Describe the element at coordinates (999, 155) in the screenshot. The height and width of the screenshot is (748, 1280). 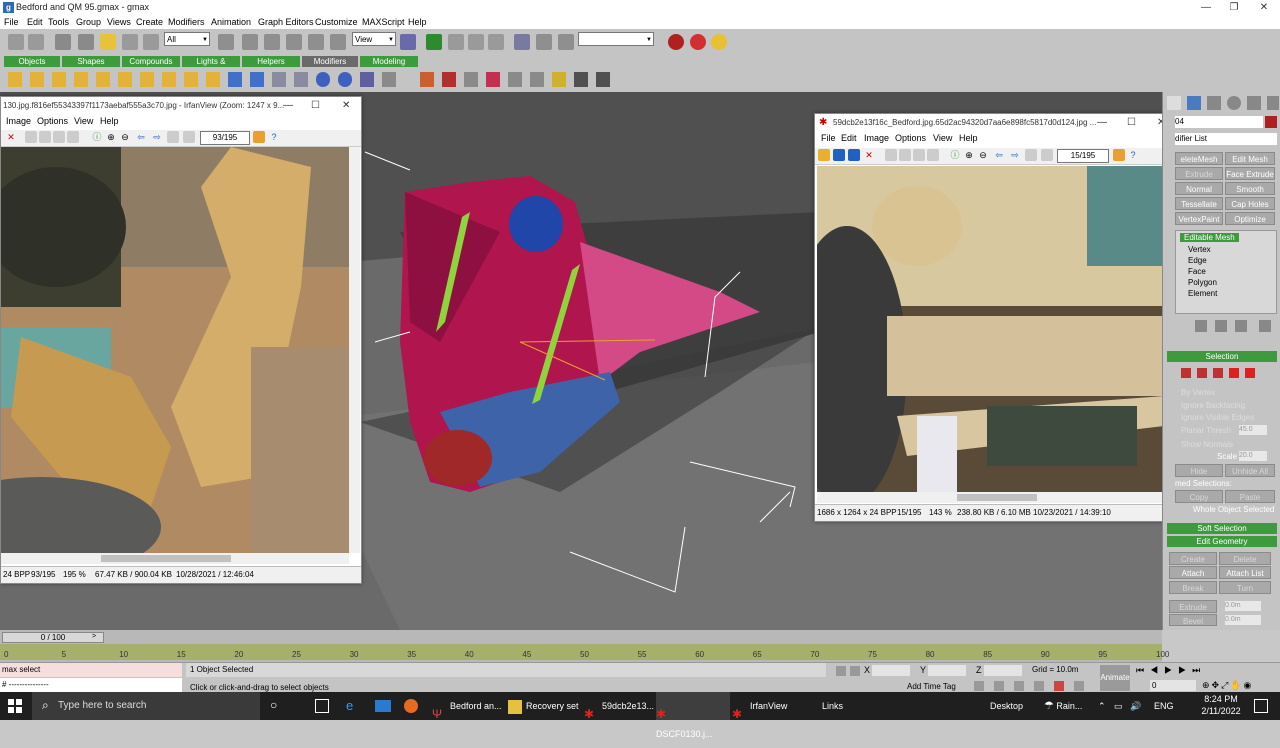
I see `previous-icon: ⇦` at that location.